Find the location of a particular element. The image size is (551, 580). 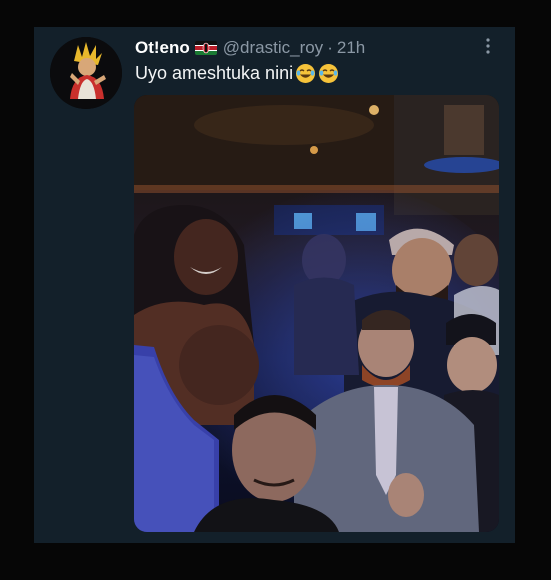

avatar is located at coordinates (86, 73).